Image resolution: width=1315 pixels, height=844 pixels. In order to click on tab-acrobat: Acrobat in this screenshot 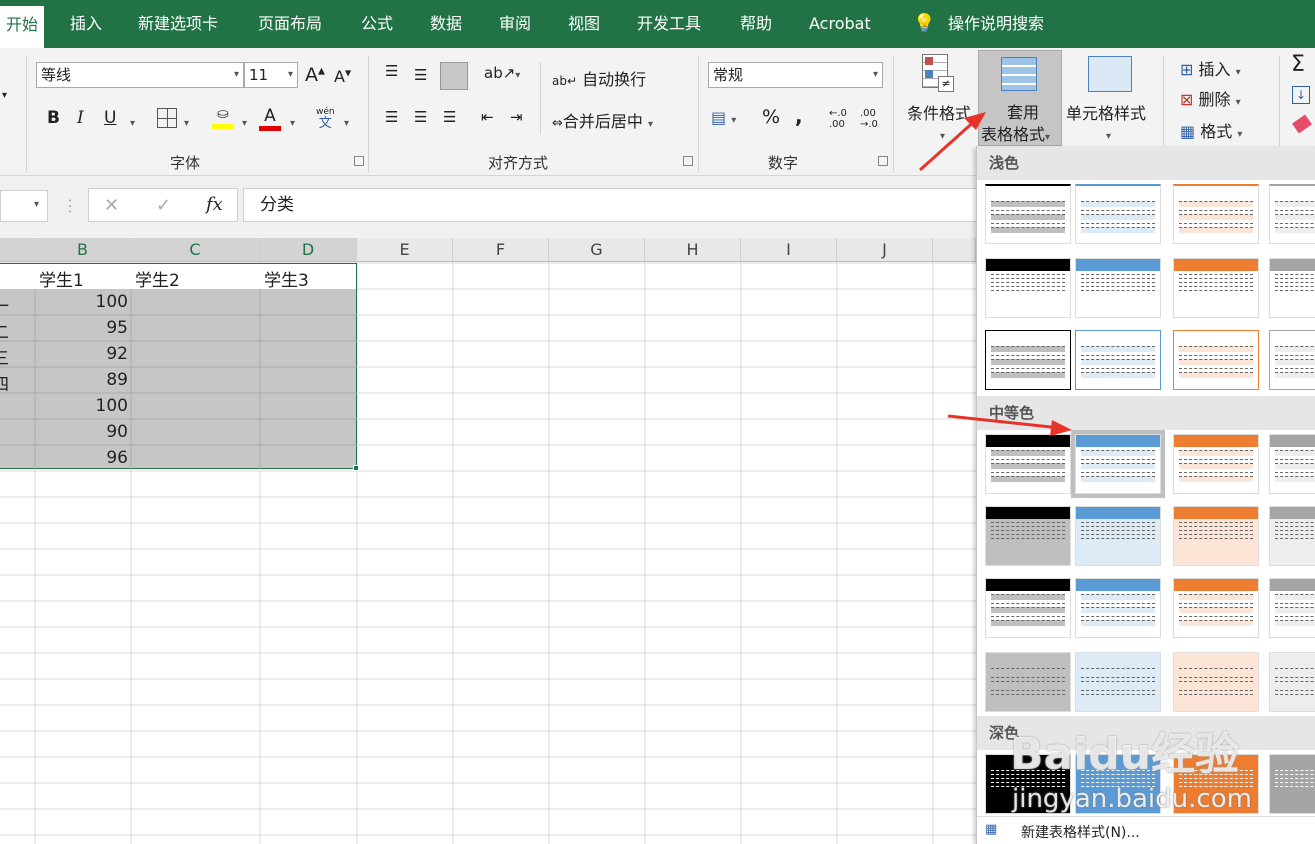, I will do `click(840, 24)`.